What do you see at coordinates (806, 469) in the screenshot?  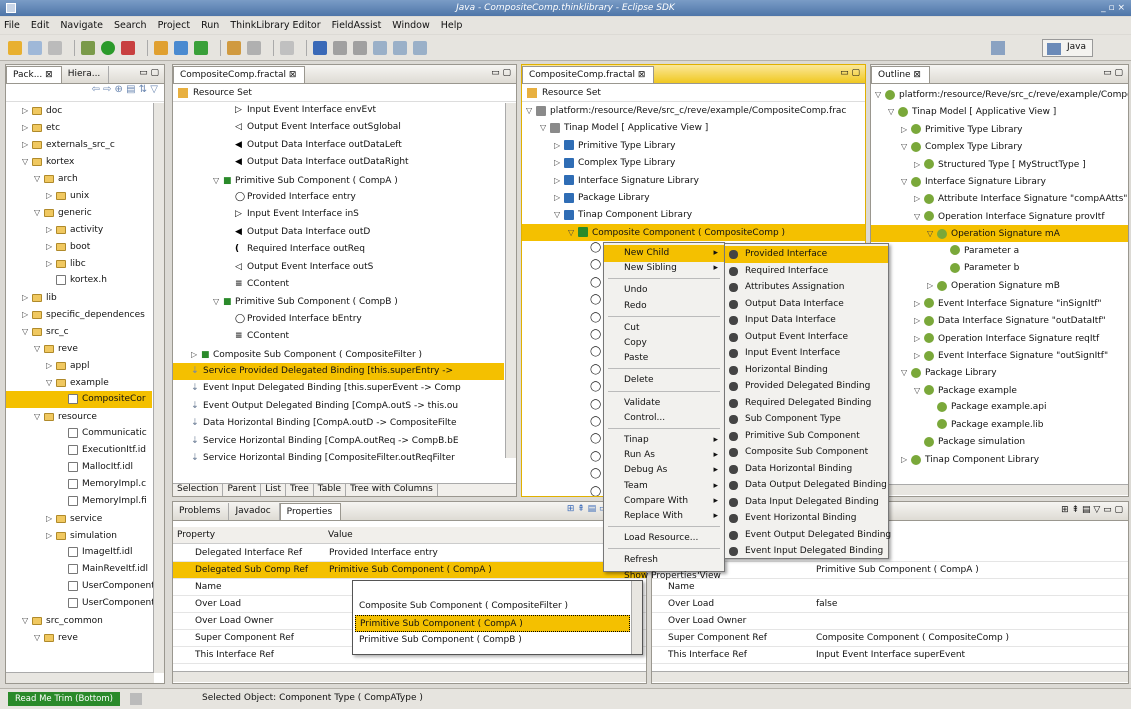 I see `submenu-item: Data Horizontal Binding` at bounding box center [806, 469].